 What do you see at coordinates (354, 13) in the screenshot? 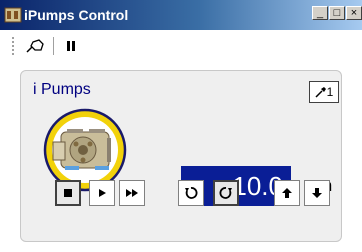
I see `close-button: ×` at bounding box center [354, 13].